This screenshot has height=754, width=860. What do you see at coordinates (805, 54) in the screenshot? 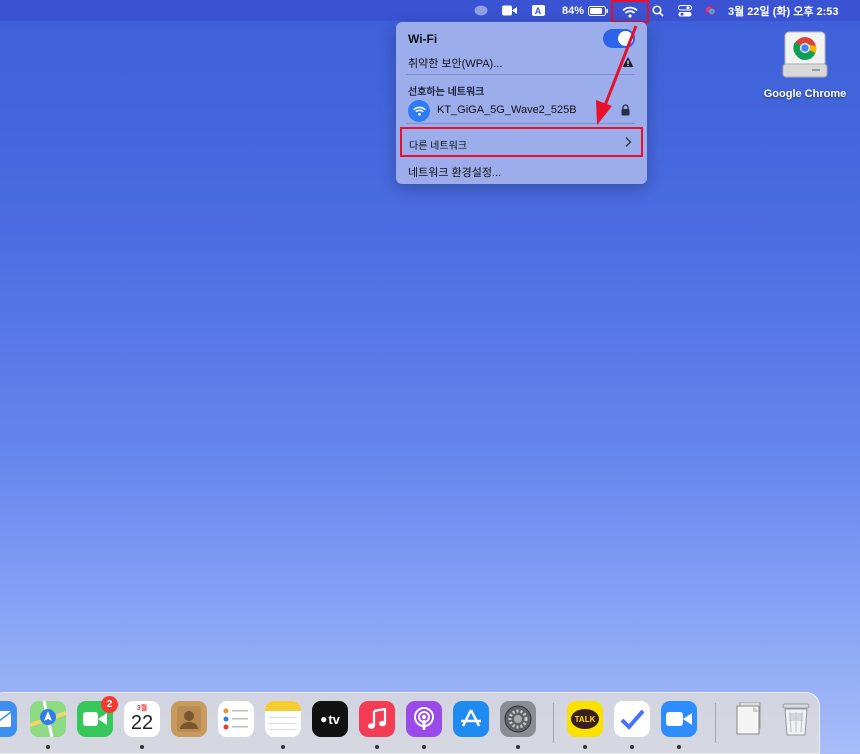
I see `chrome-drive-icon` at bounding box center [805, 54].